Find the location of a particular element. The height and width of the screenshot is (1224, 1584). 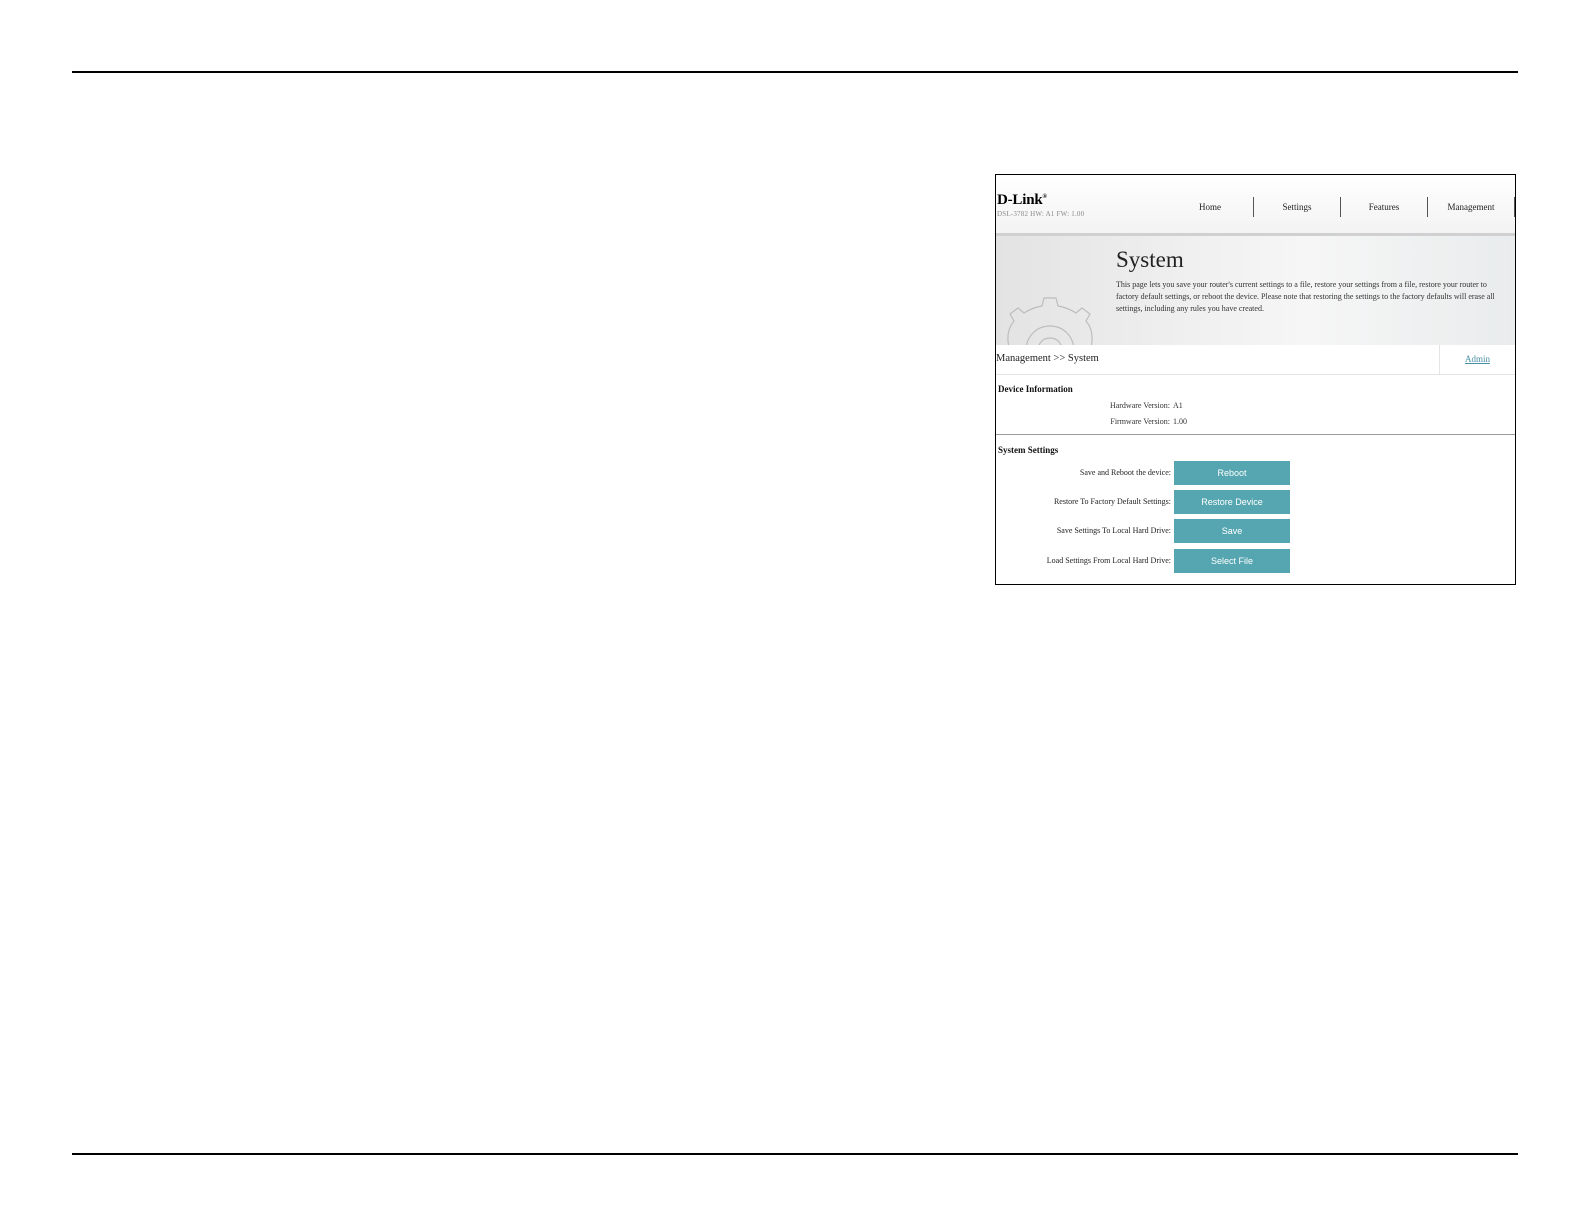

bottom-page-rule is located at coordinates (795, 1154).